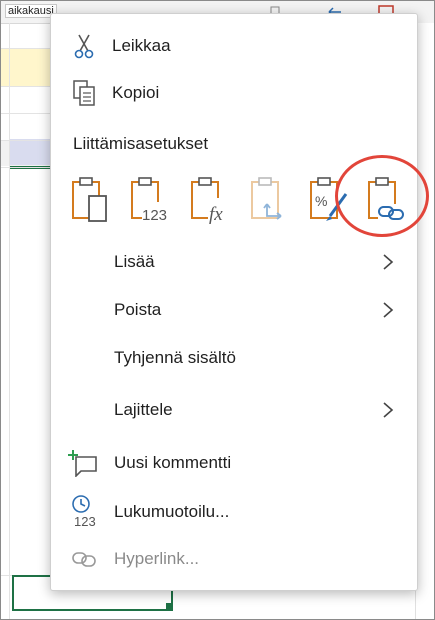 The image size is (435, 620). I want to click on menu-item-label: Kopioi, so click(136, 92).